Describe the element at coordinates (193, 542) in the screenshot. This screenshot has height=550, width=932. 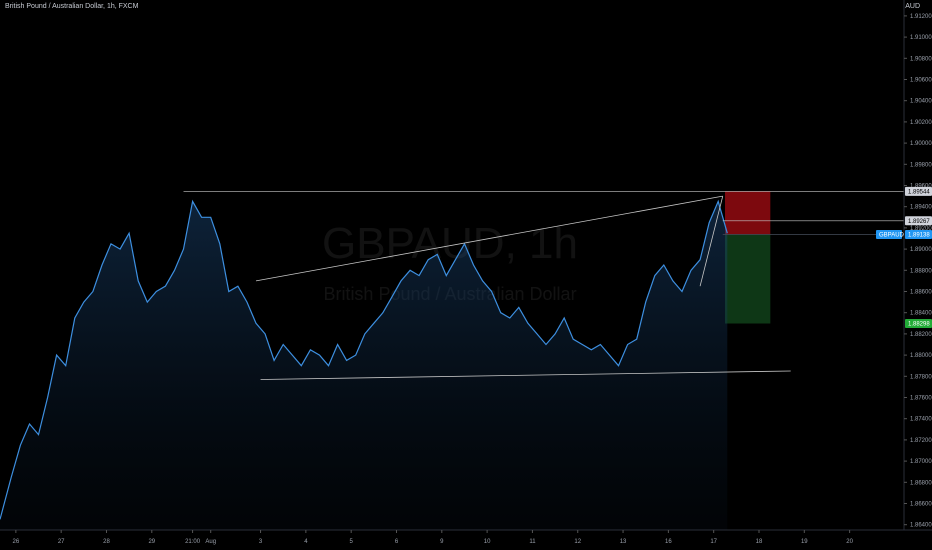
I see `time-tick-label: 21:00` at that location.